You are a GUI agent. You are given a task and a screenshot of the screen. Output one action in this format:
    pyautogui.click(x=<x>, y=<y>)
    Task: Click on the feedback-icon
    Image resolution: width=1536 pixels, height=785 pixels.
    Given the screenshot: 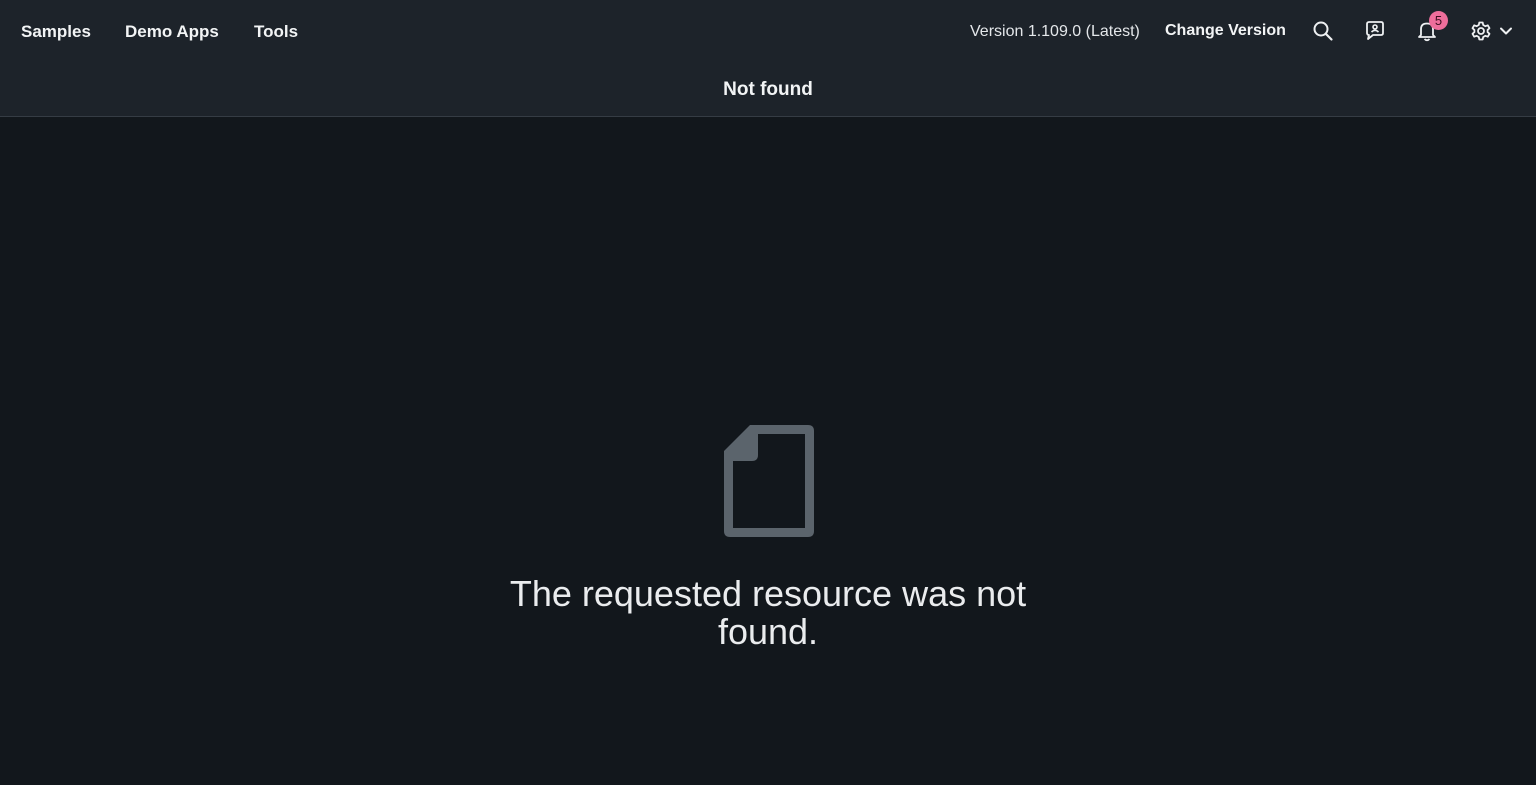 What is the action you would take?
    pyautogui.click(x=1375, y=30)
    